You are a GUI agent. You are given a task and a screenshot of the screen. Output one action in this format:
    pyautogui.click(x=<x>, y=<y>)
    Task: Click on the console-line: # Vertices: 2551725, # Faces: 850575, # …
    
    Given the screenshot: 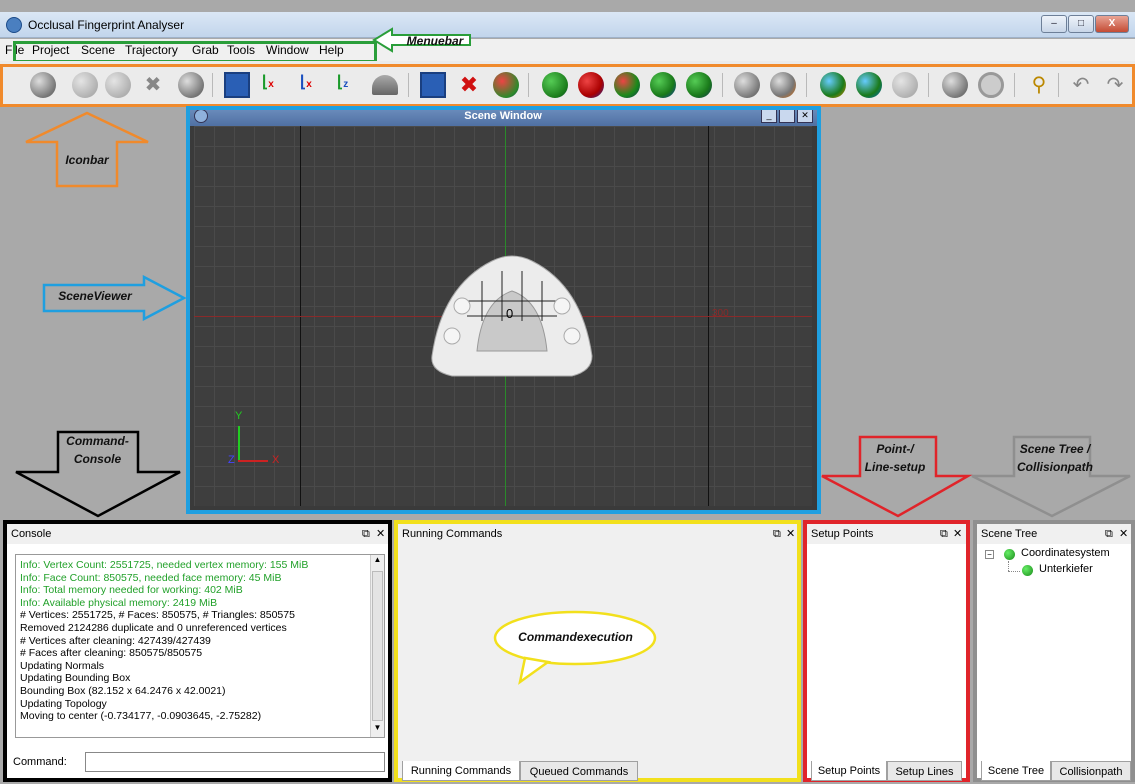 What is the action you would take?
    pyautogui.click(x=157, y=615)
    